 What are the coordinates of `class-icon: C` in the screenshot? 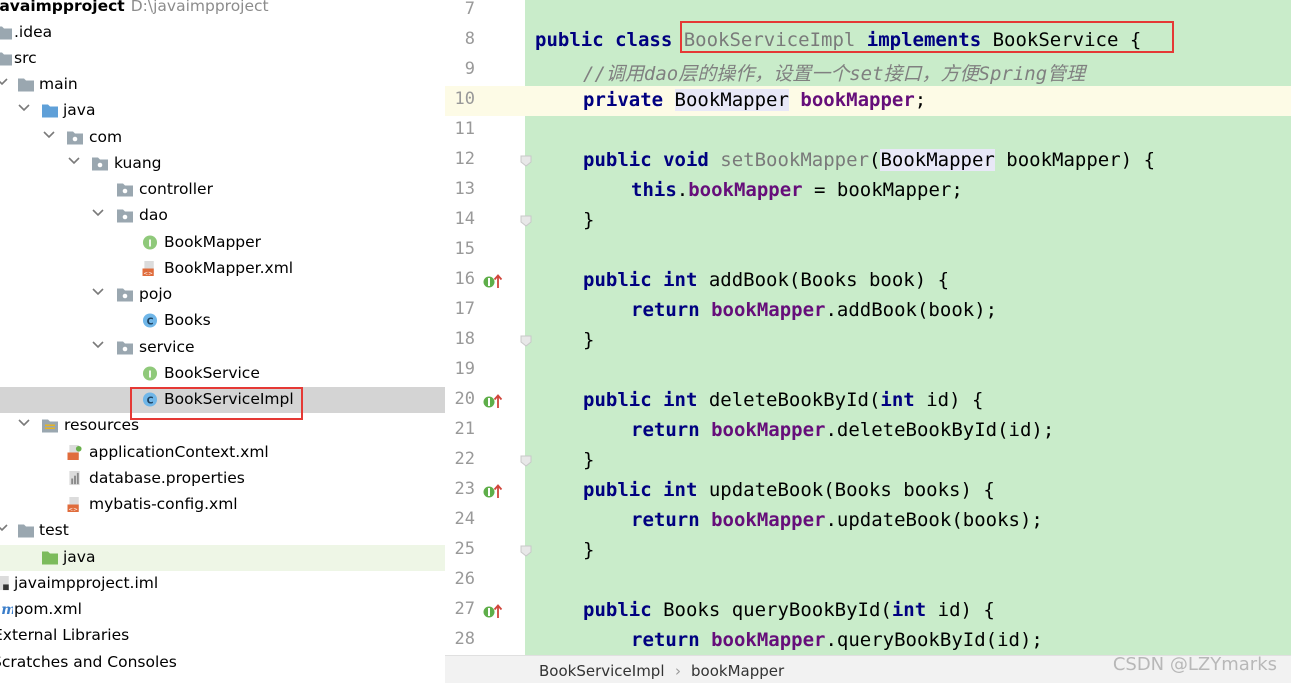 It's located at (150, 320).